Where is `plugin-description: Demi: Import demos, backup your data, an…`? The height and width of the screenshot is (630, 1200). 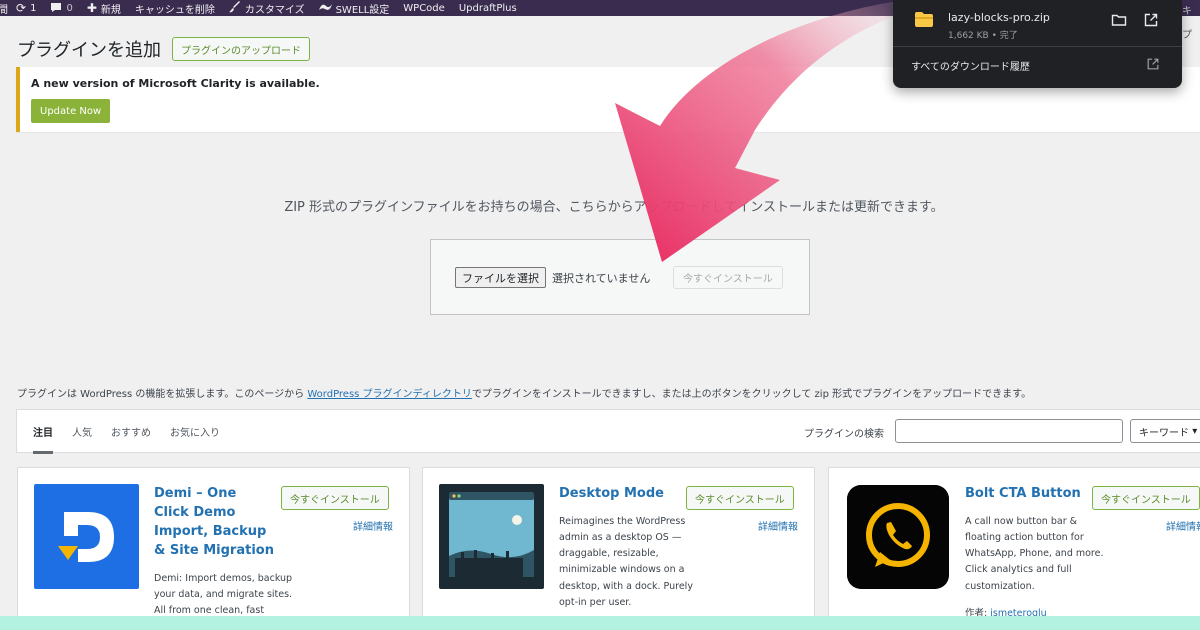
plugin-description: Demi: Import demos, backup your data, an… is located at coordinates (223, 595).